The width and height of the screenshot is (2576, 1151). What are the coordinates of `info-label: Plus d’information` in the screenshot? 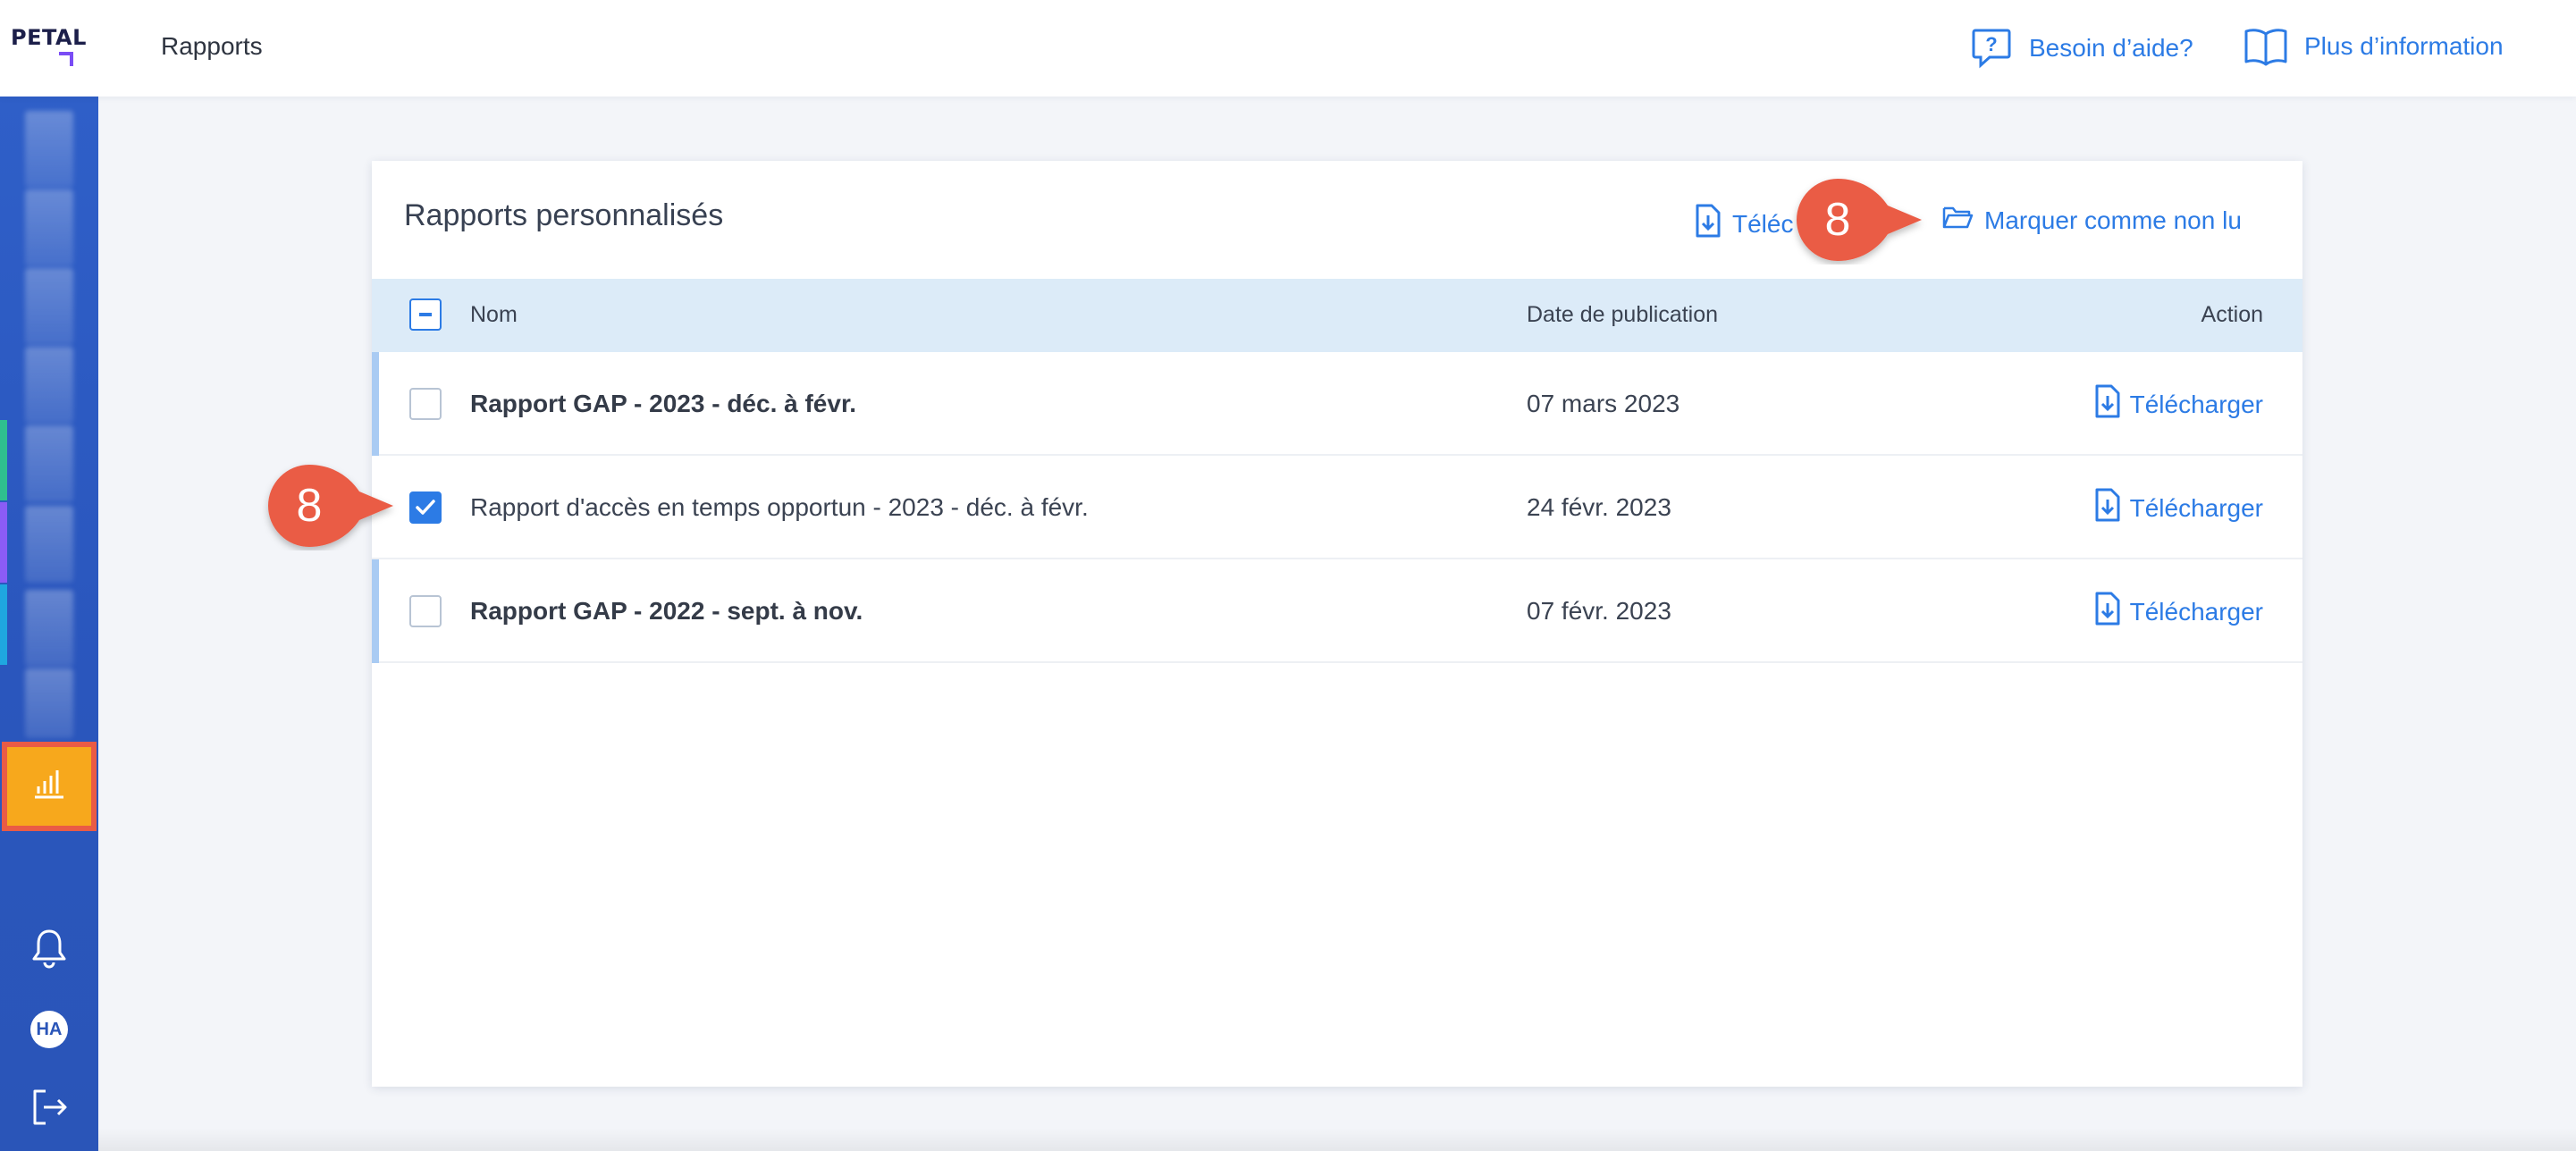 It's located at (2404, 46).